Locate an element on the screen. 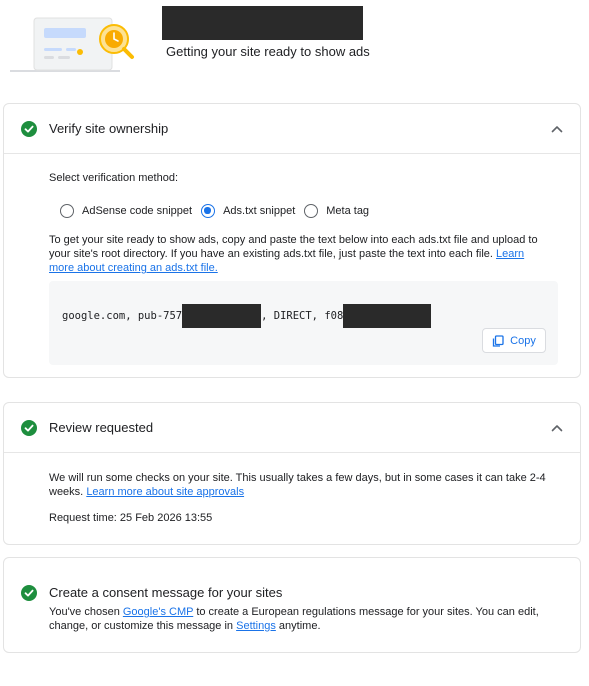 The height and width of the screenshot is (686, 589). verify-card-header: Verify site ownership is located at coordinates (292, 129).